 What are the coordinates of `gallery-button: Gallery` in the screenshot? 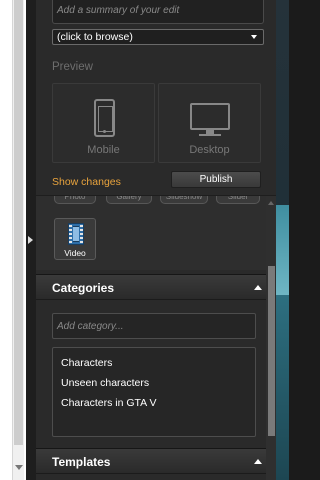 It's located at (129, 200).